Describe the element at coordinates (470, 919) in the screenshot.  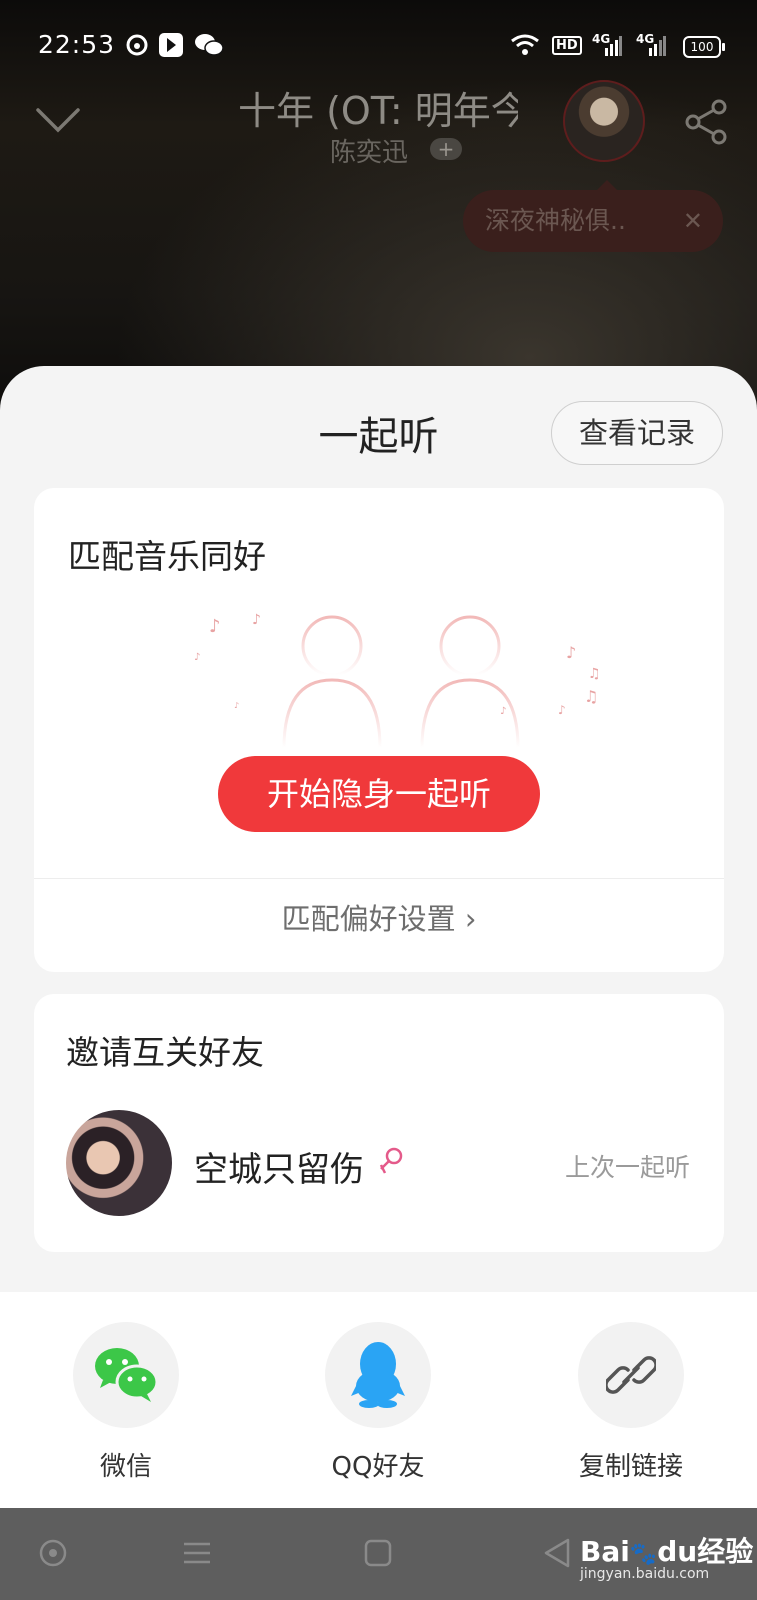
I see `chevron-right-icon: ›` at that location.